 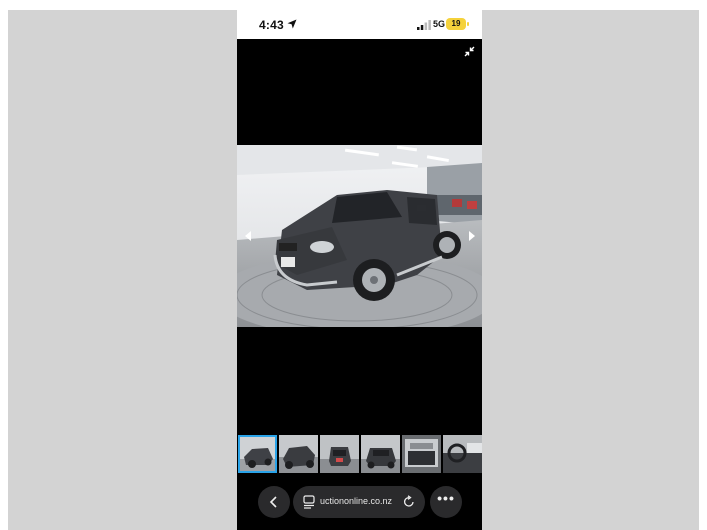 I want to click on battery-icon: 19, so click(x=456, y=24).